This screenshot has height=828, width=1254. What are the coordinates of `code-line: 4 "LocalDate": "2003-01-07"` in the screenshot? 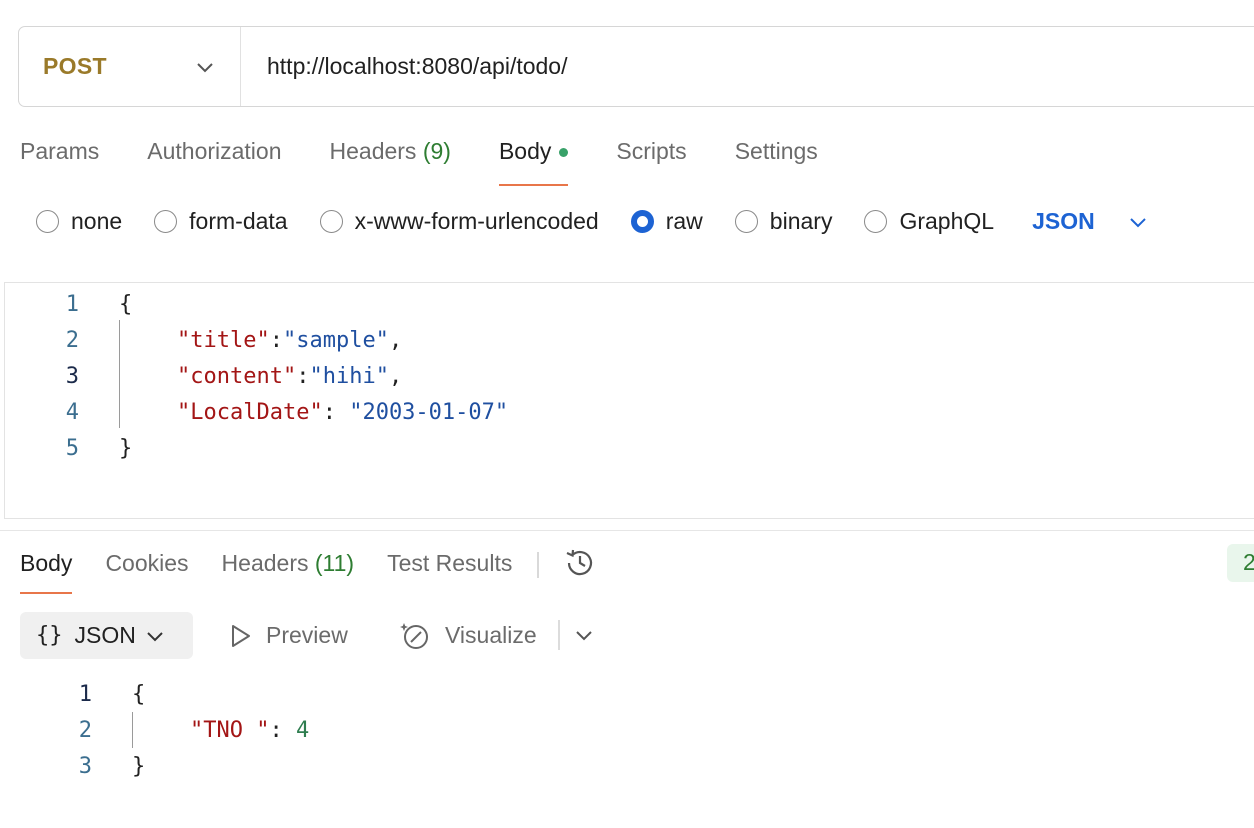 It's located at (256, 412).